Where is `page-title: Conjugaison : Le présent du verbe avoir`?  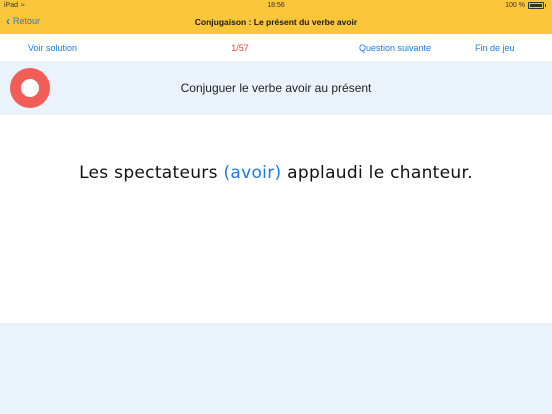
page-title: Conjugaison : Le présent du verbe avoir is located at coordinates (276, 22).